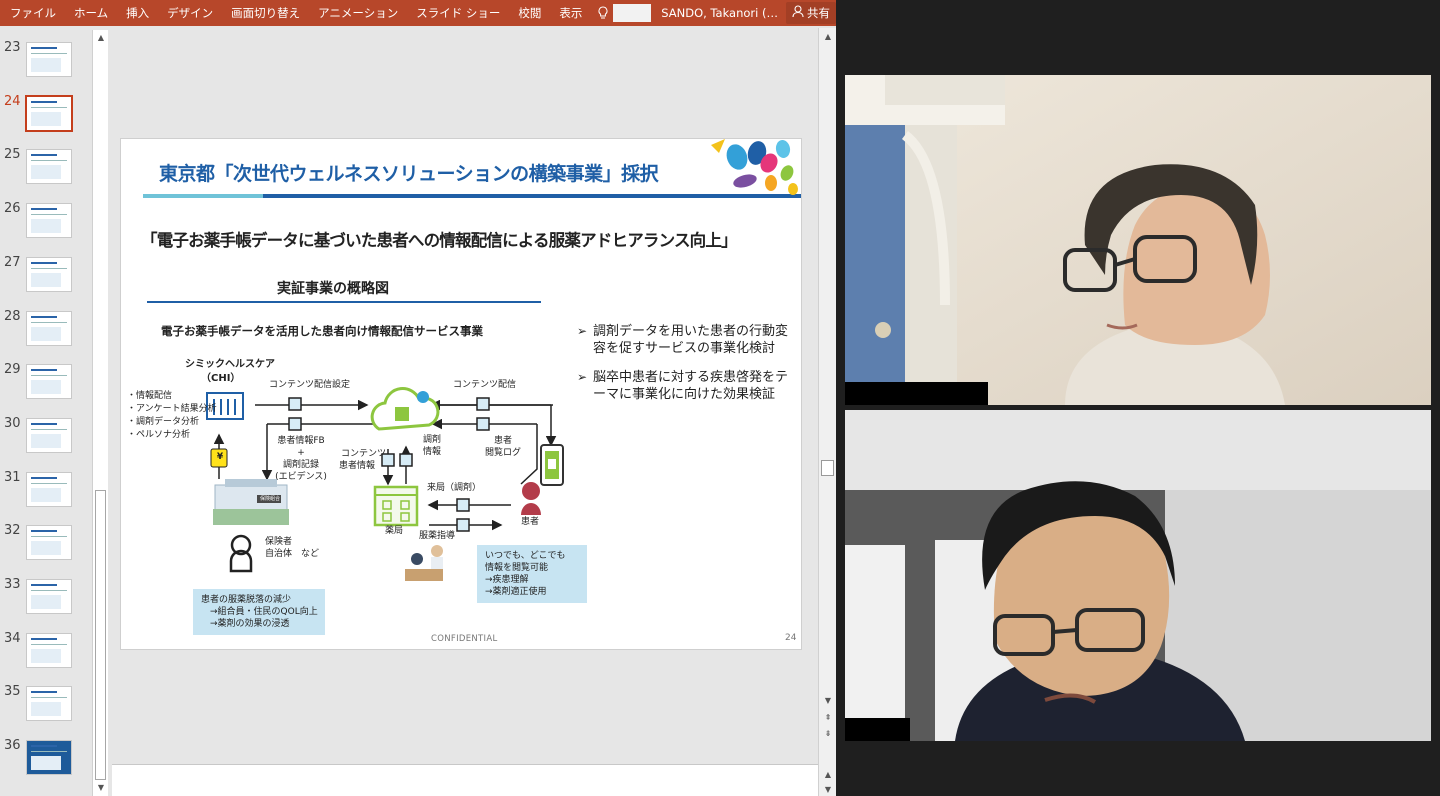 The height and width of the screenshot is (796, 1440). I want to click on tab-design: デザイン, so click(190, 13).